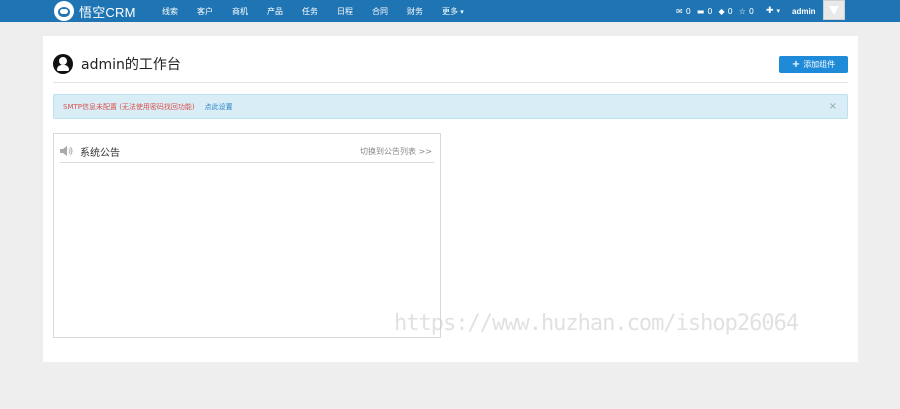 The height and width of the screenshot is (409, 900). What do you see at coordinates (688, 11) in the screenshot?
I see `mail-count: 0` at bounding box center [688, 11].